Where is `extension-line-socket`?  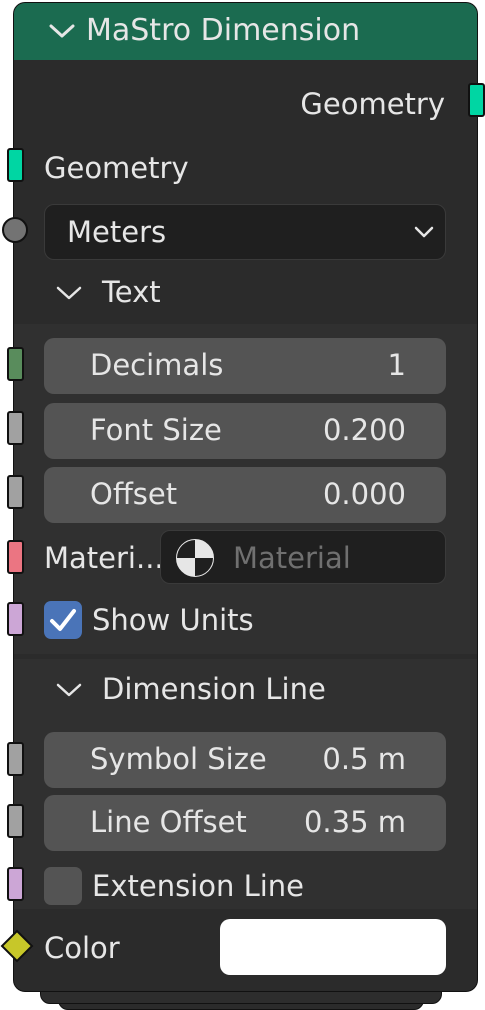 extension-line-socket is located at coordinates (15, 884).